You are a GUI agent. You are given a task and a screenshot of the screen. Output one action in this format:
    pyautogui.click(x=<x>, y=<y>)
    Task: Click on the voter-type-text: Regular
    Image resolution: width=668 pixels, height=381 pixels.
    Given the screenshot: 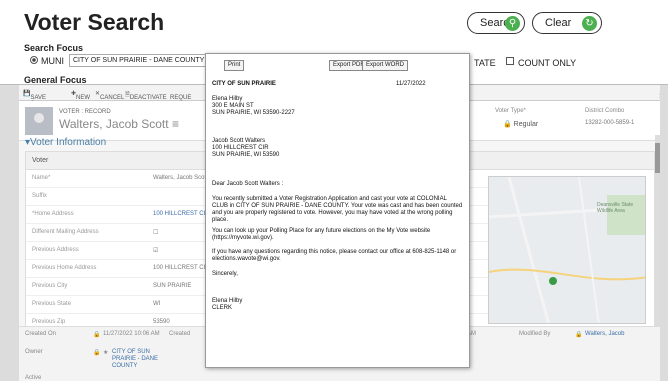 What is the action you would take?
    pyautogui.click(x=526, y=124)
    